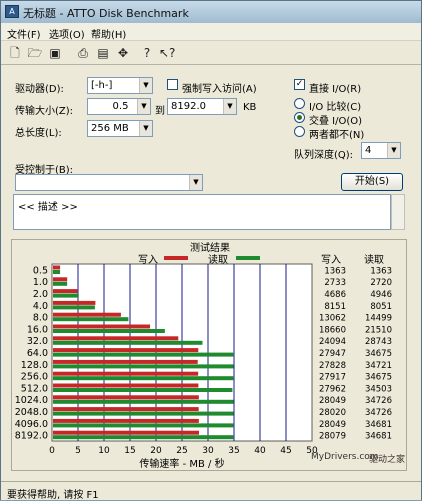  I want to click on io-compare-label: I/O 比较(C), so click(335, 107).